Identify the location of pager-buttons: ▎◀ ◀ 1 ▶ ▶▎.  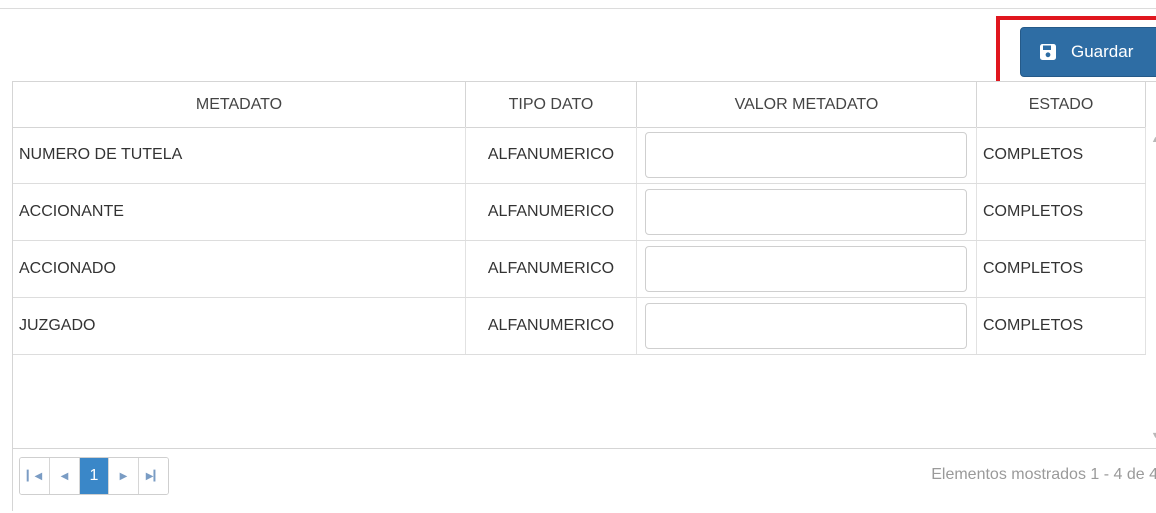
(94, 476).